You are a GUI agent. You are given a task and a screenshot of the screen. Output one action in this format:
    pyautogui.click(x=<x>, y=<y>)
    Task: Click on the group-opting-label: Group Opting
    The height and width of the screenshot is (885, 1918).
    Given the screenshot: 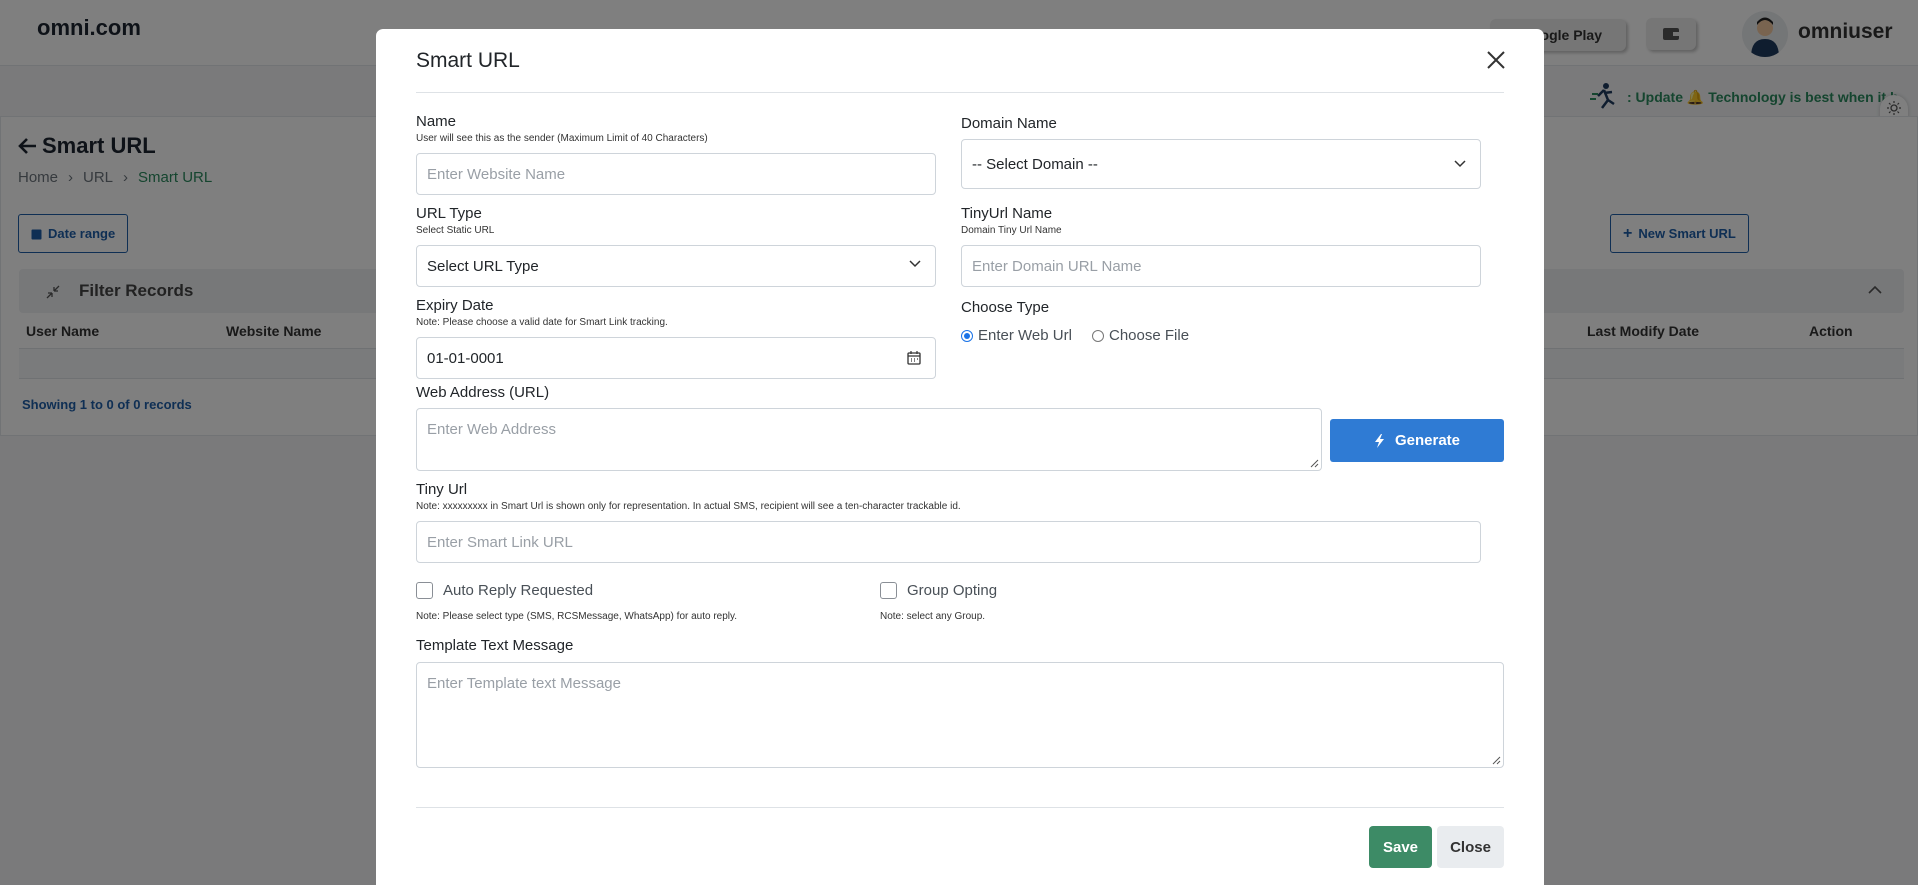 What is the action you would take?
    pyautogui.click(x=952, y=590)
    